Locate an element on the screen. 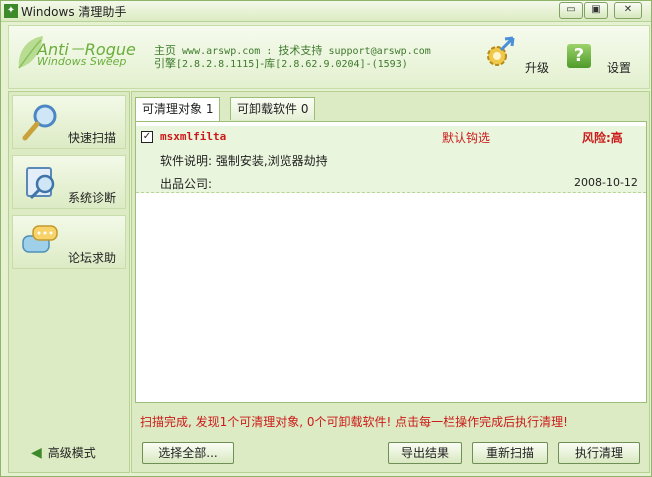  execute-clean-button: 执行清理 is located at coordinates (599, 453).